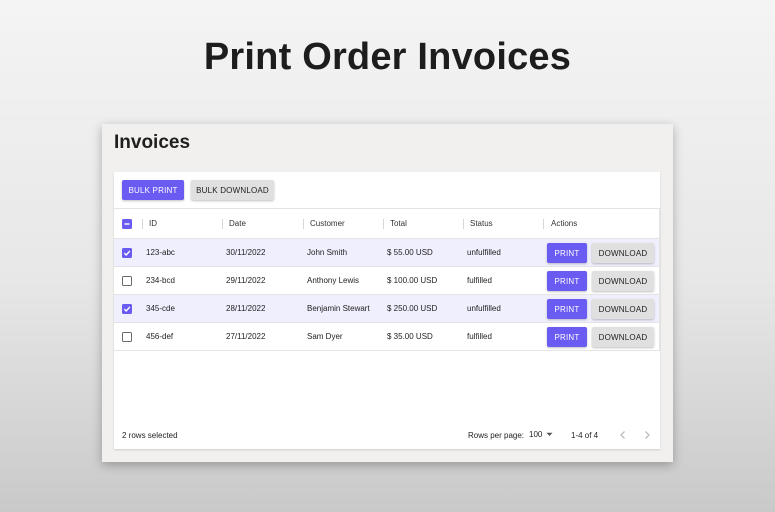  I want to click on bulk-download-button: BULK DOWNLOAD, so click(232, 190).